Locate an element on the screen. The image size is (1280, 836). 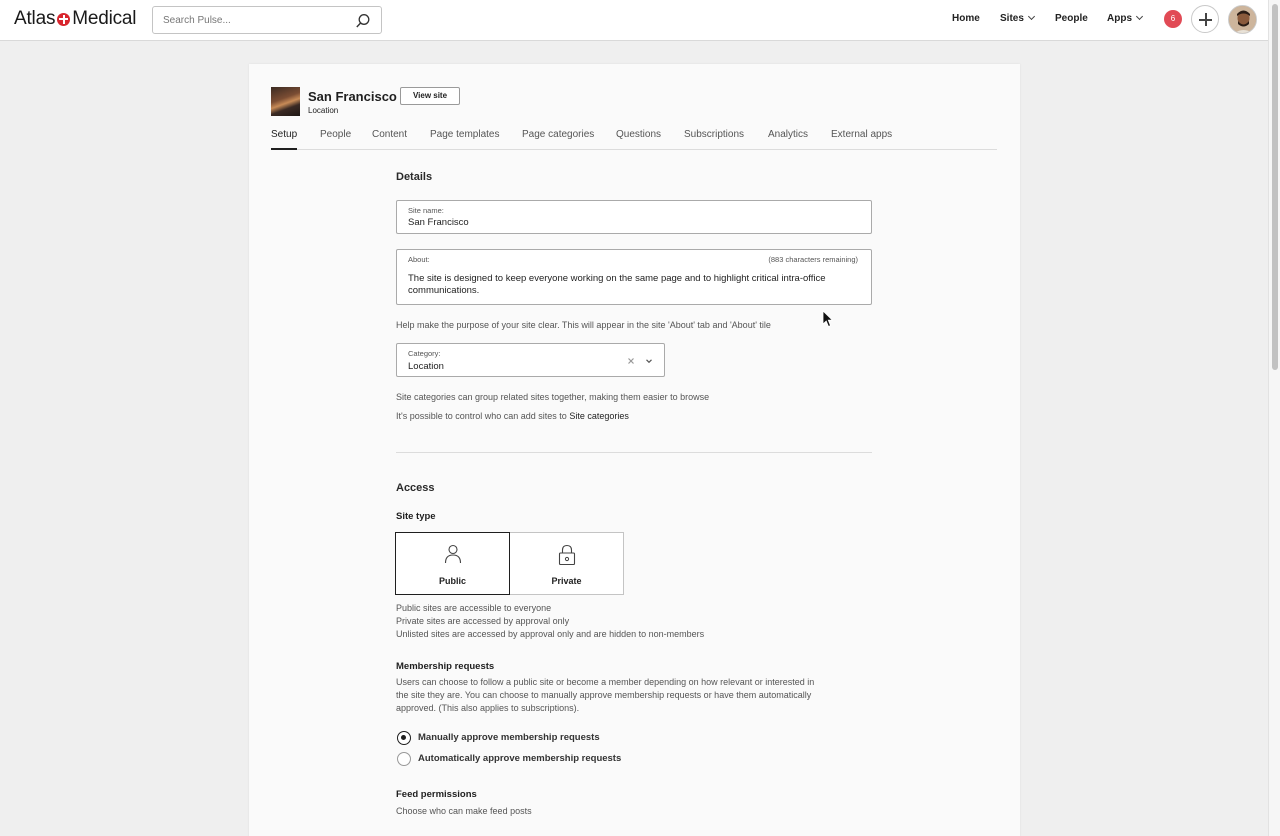
site-type-private-option: Private is located at coordinates (566, 563).